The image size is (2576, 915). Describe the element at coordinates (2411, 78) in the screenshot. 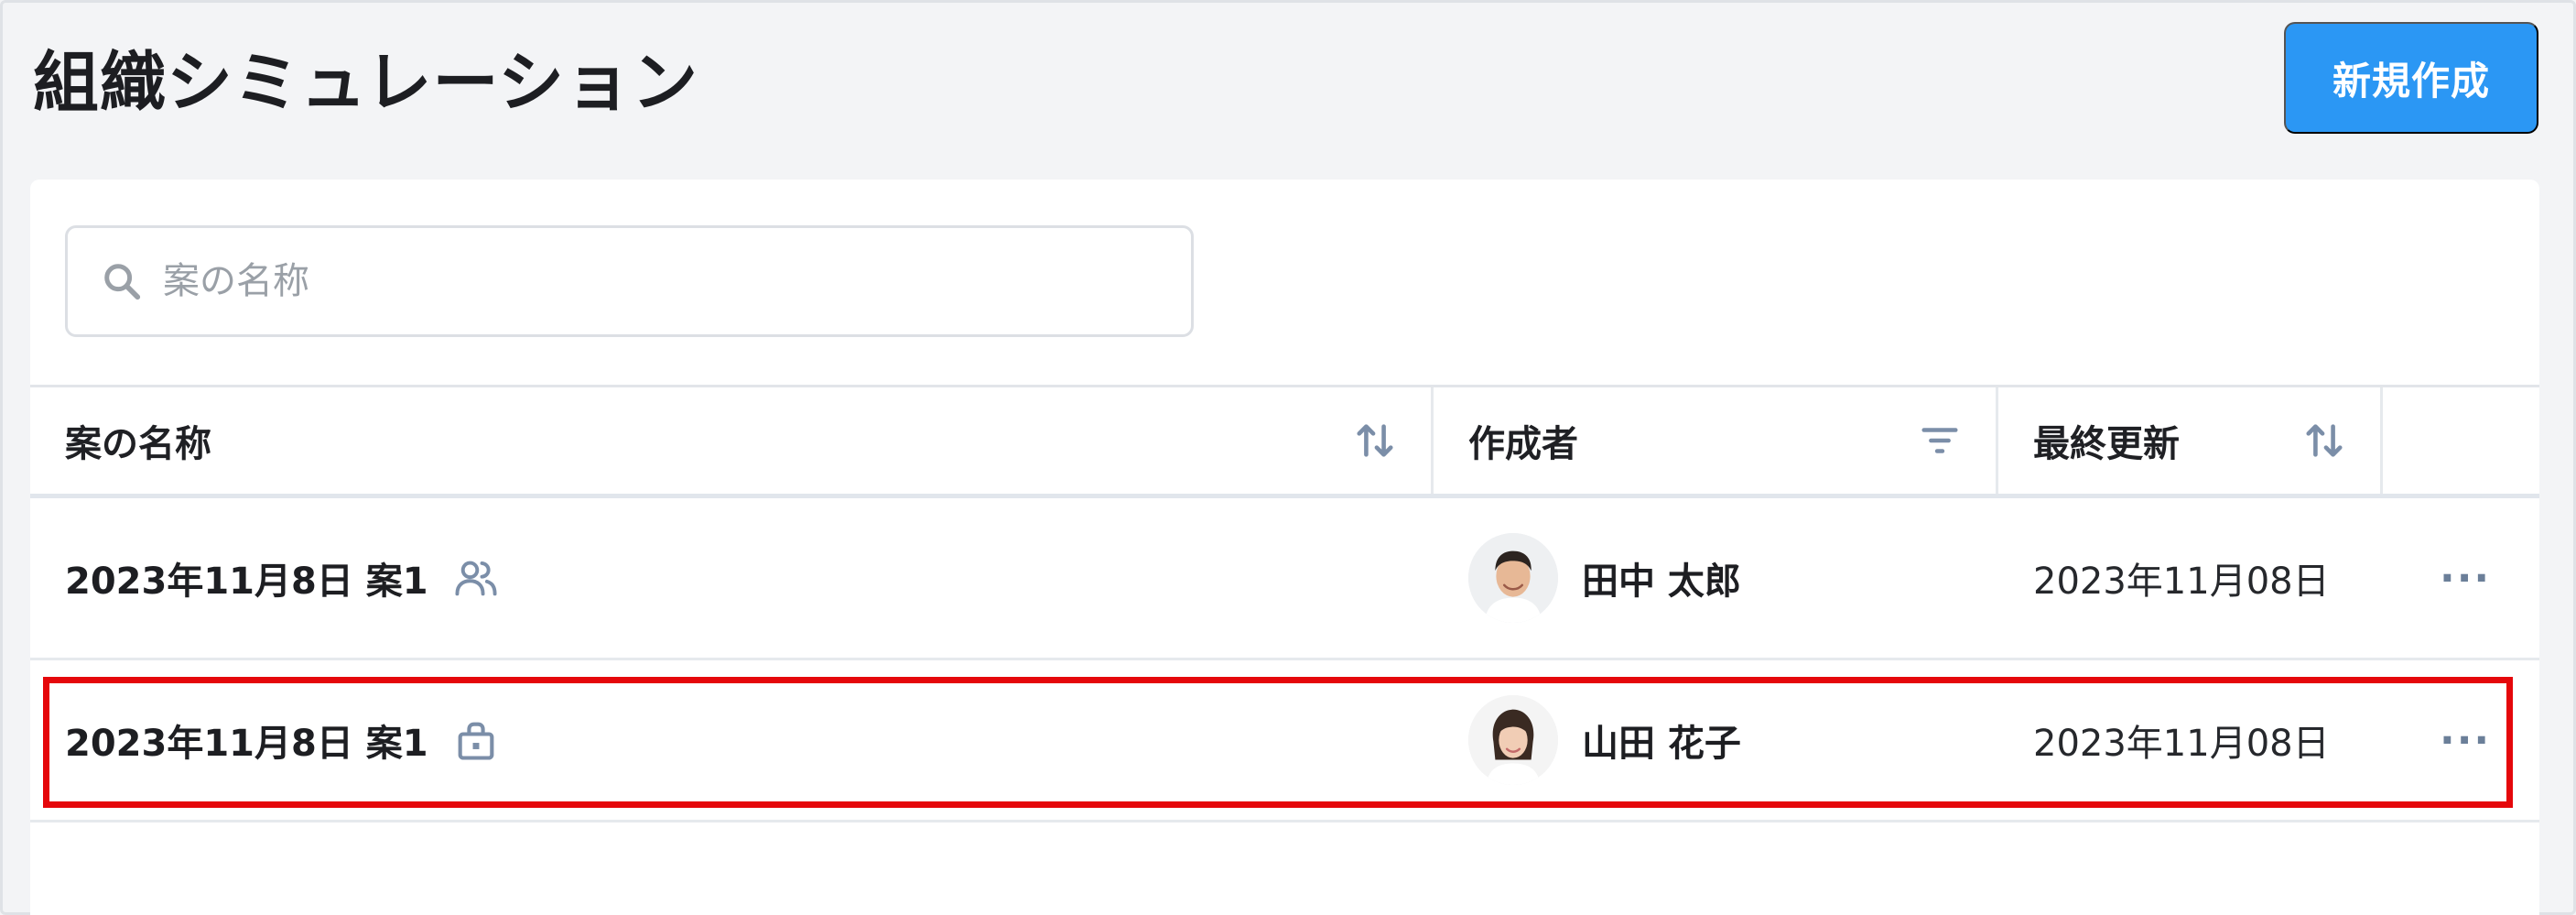

I see `new-button: 新規作成` at that location.